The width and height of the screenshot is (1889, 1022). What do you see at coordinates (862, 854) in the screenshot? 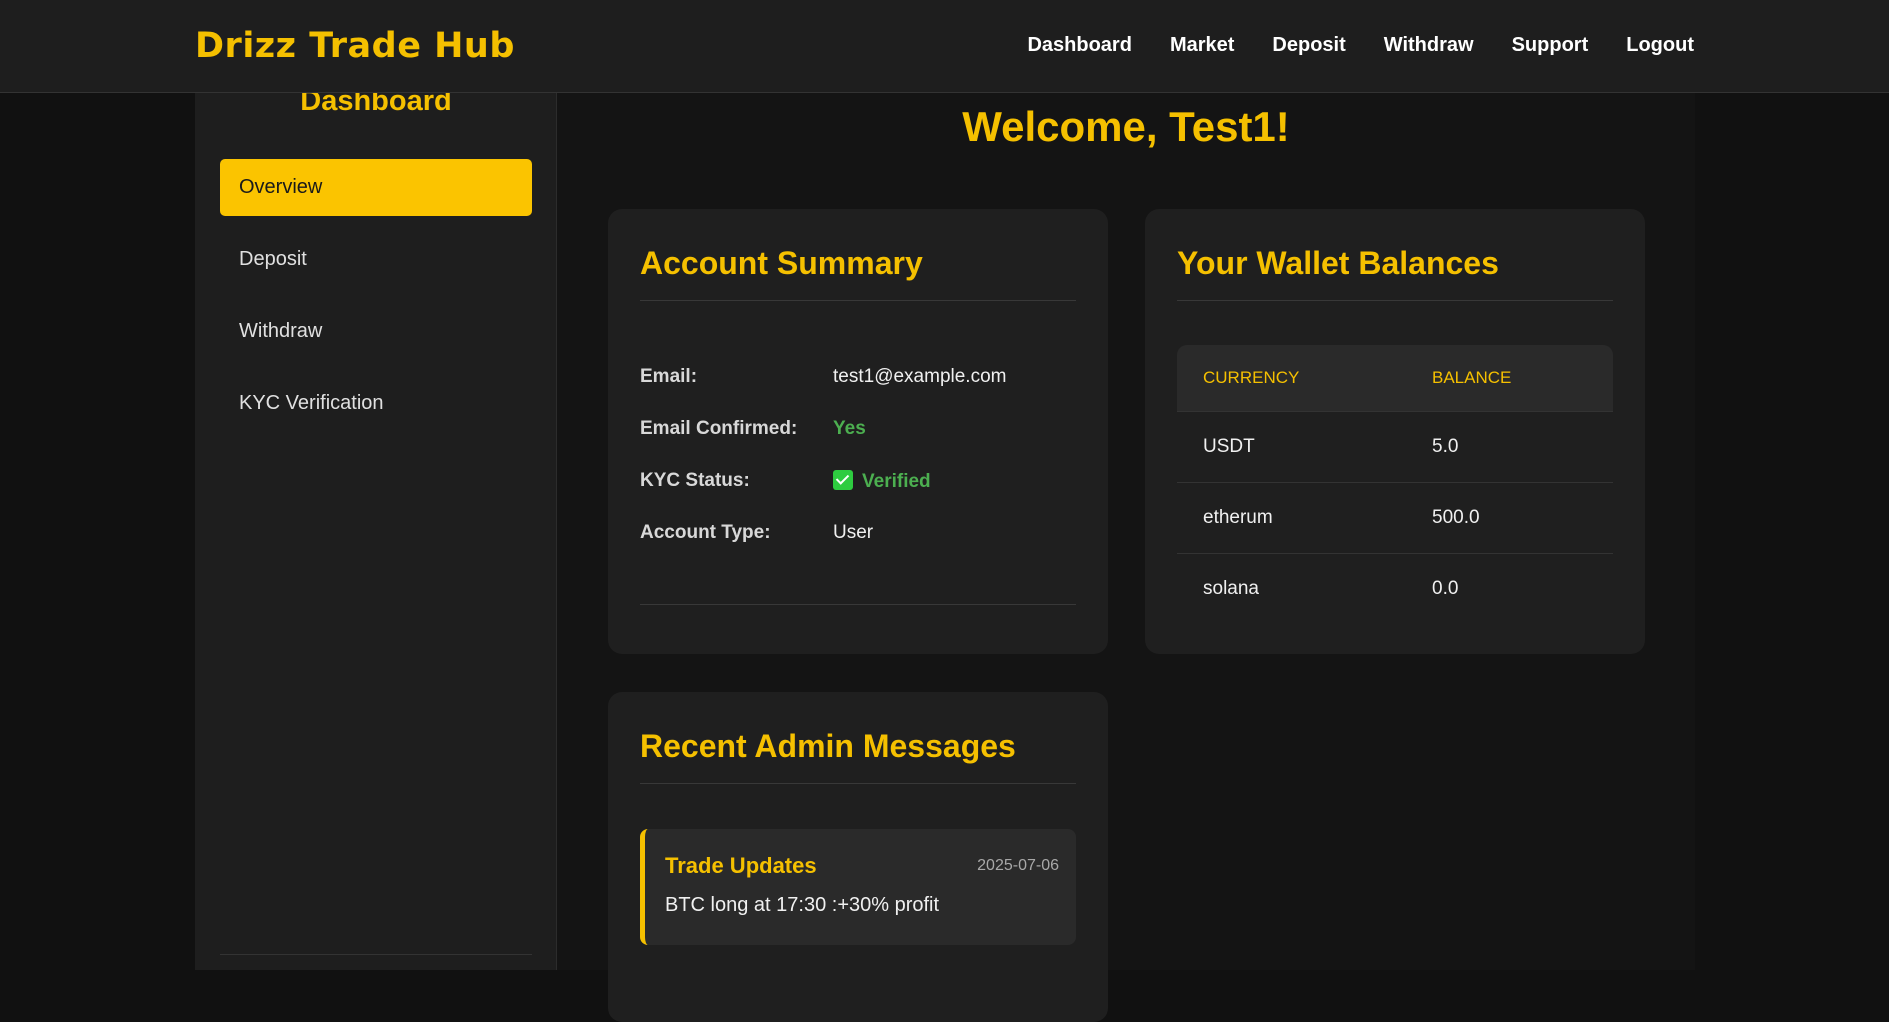
I see `message-header: Trade Updates 2025-07-06` at bounding box center [862, 854].